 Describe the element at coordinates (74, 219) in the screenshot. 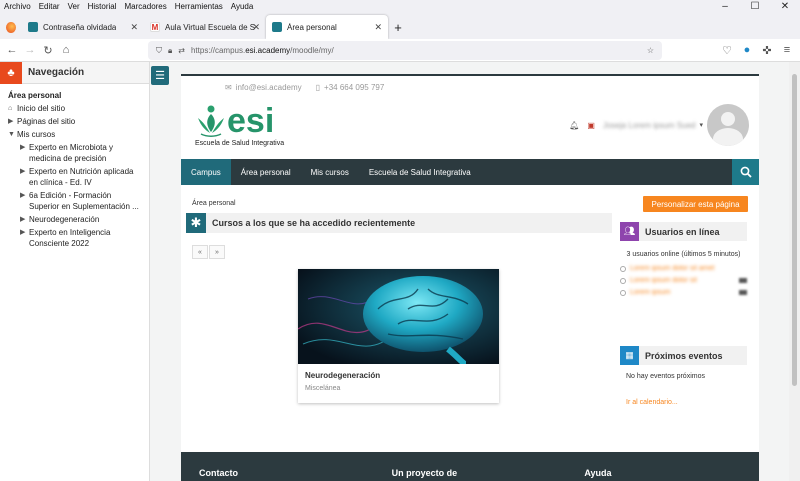

I see `nav-course-neurodegeneracion: ▶ Neurodegeneración` at that location.